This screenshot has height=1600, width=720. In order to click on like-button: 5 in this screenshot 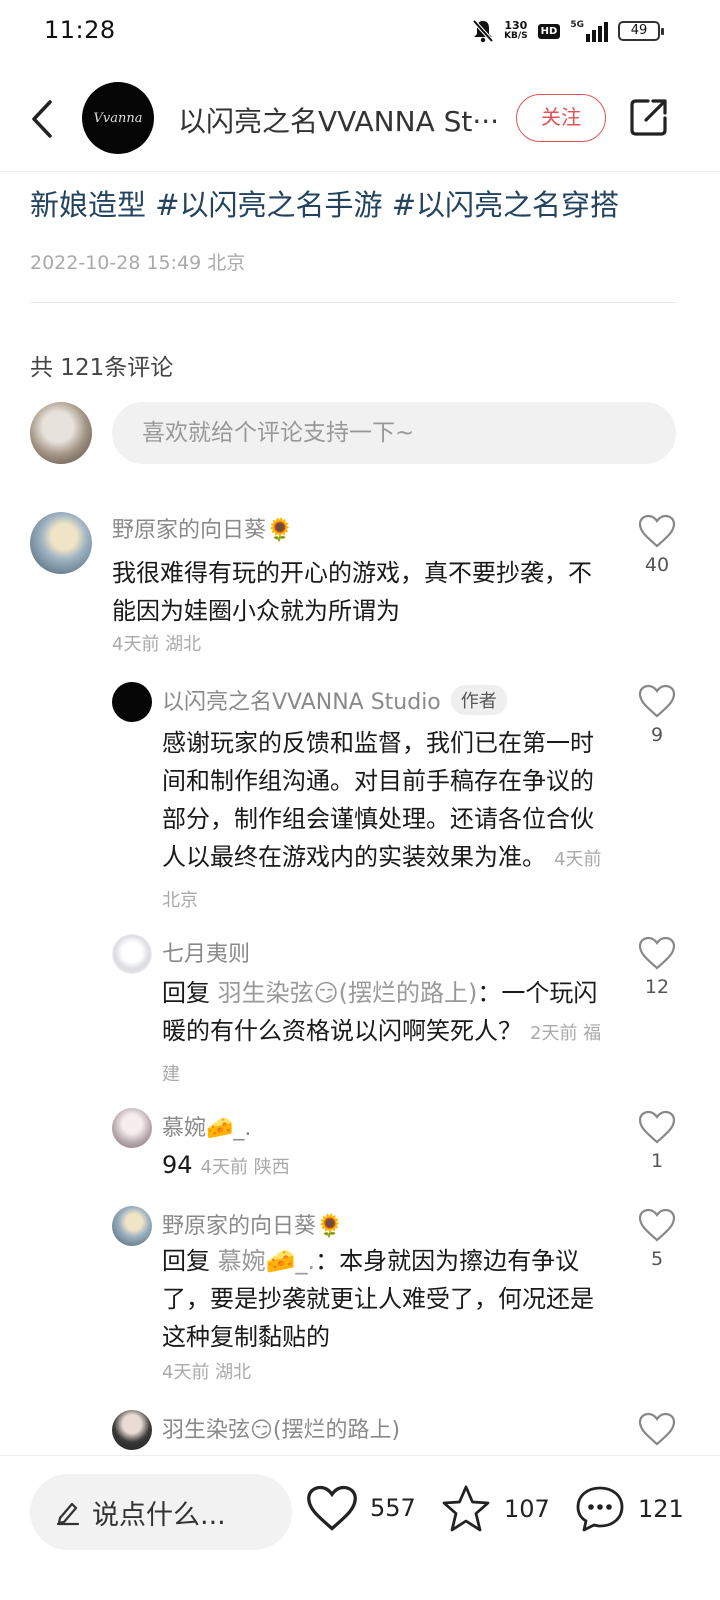, I will do `click(657, 1239)`.